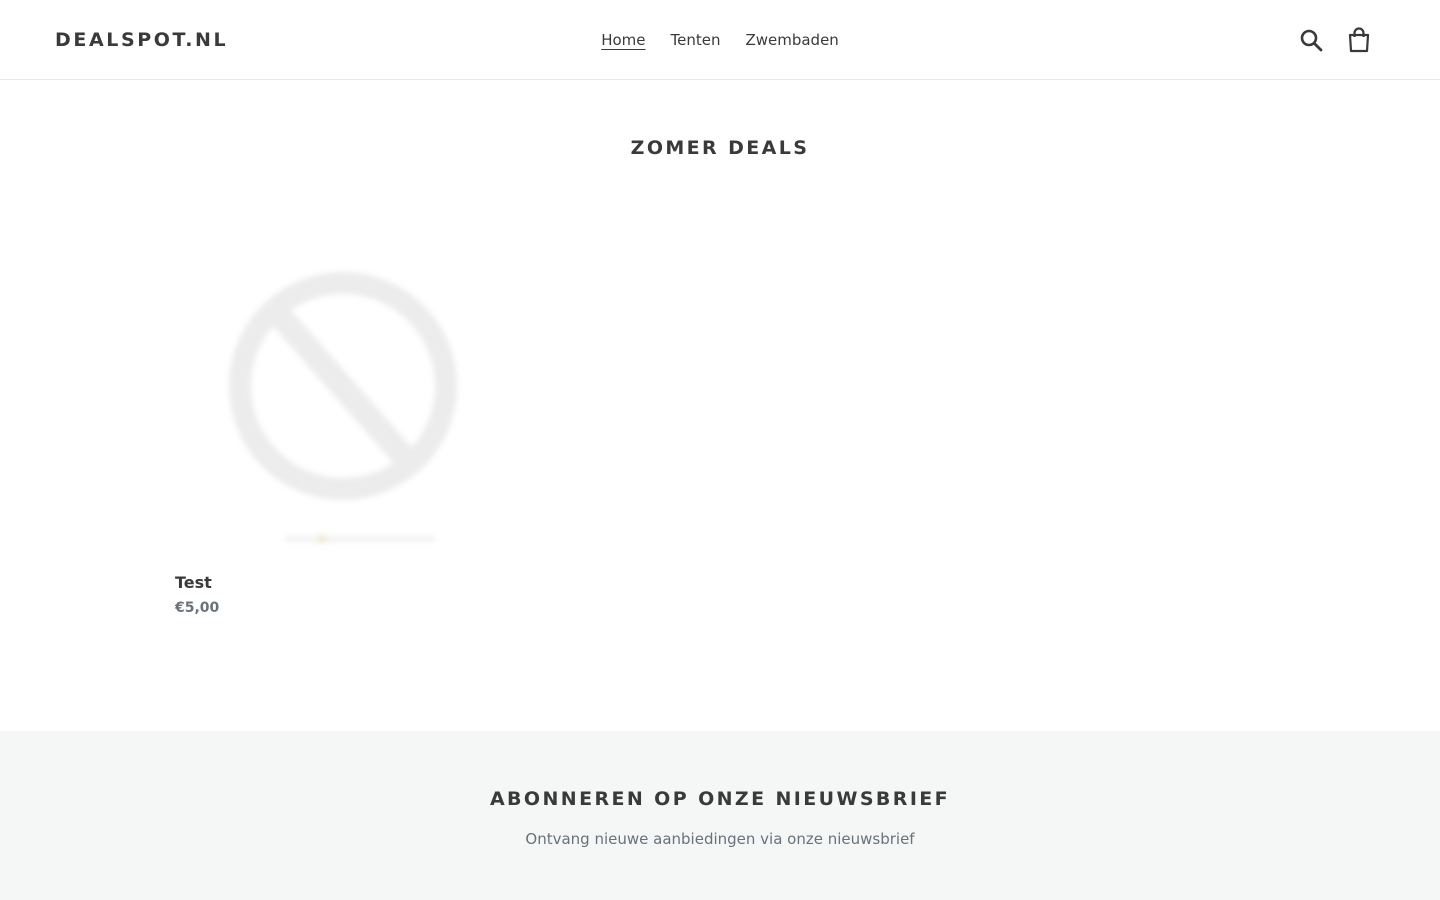 This screenshot has height=900, width=1440. I want to click on site-header: DEALSPOT.NL Home Tenten Zwembaden, so click(720, 40).